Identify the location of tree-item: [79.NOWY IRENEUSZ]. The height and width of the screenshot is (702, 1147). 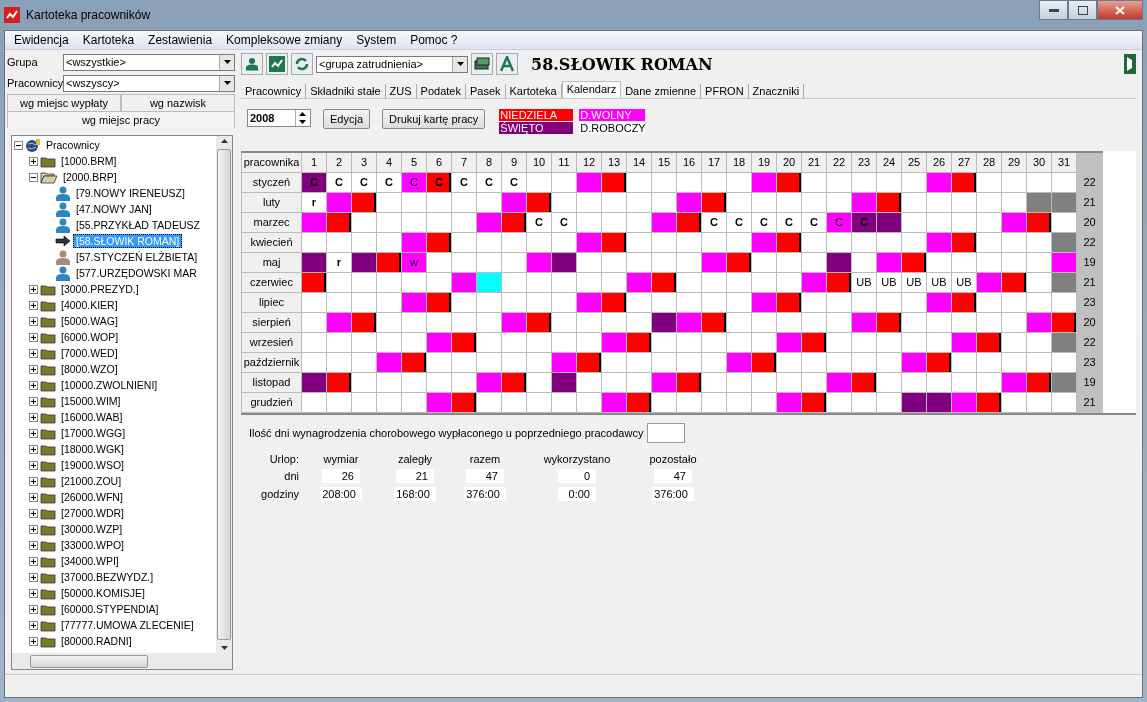
(130, 193).